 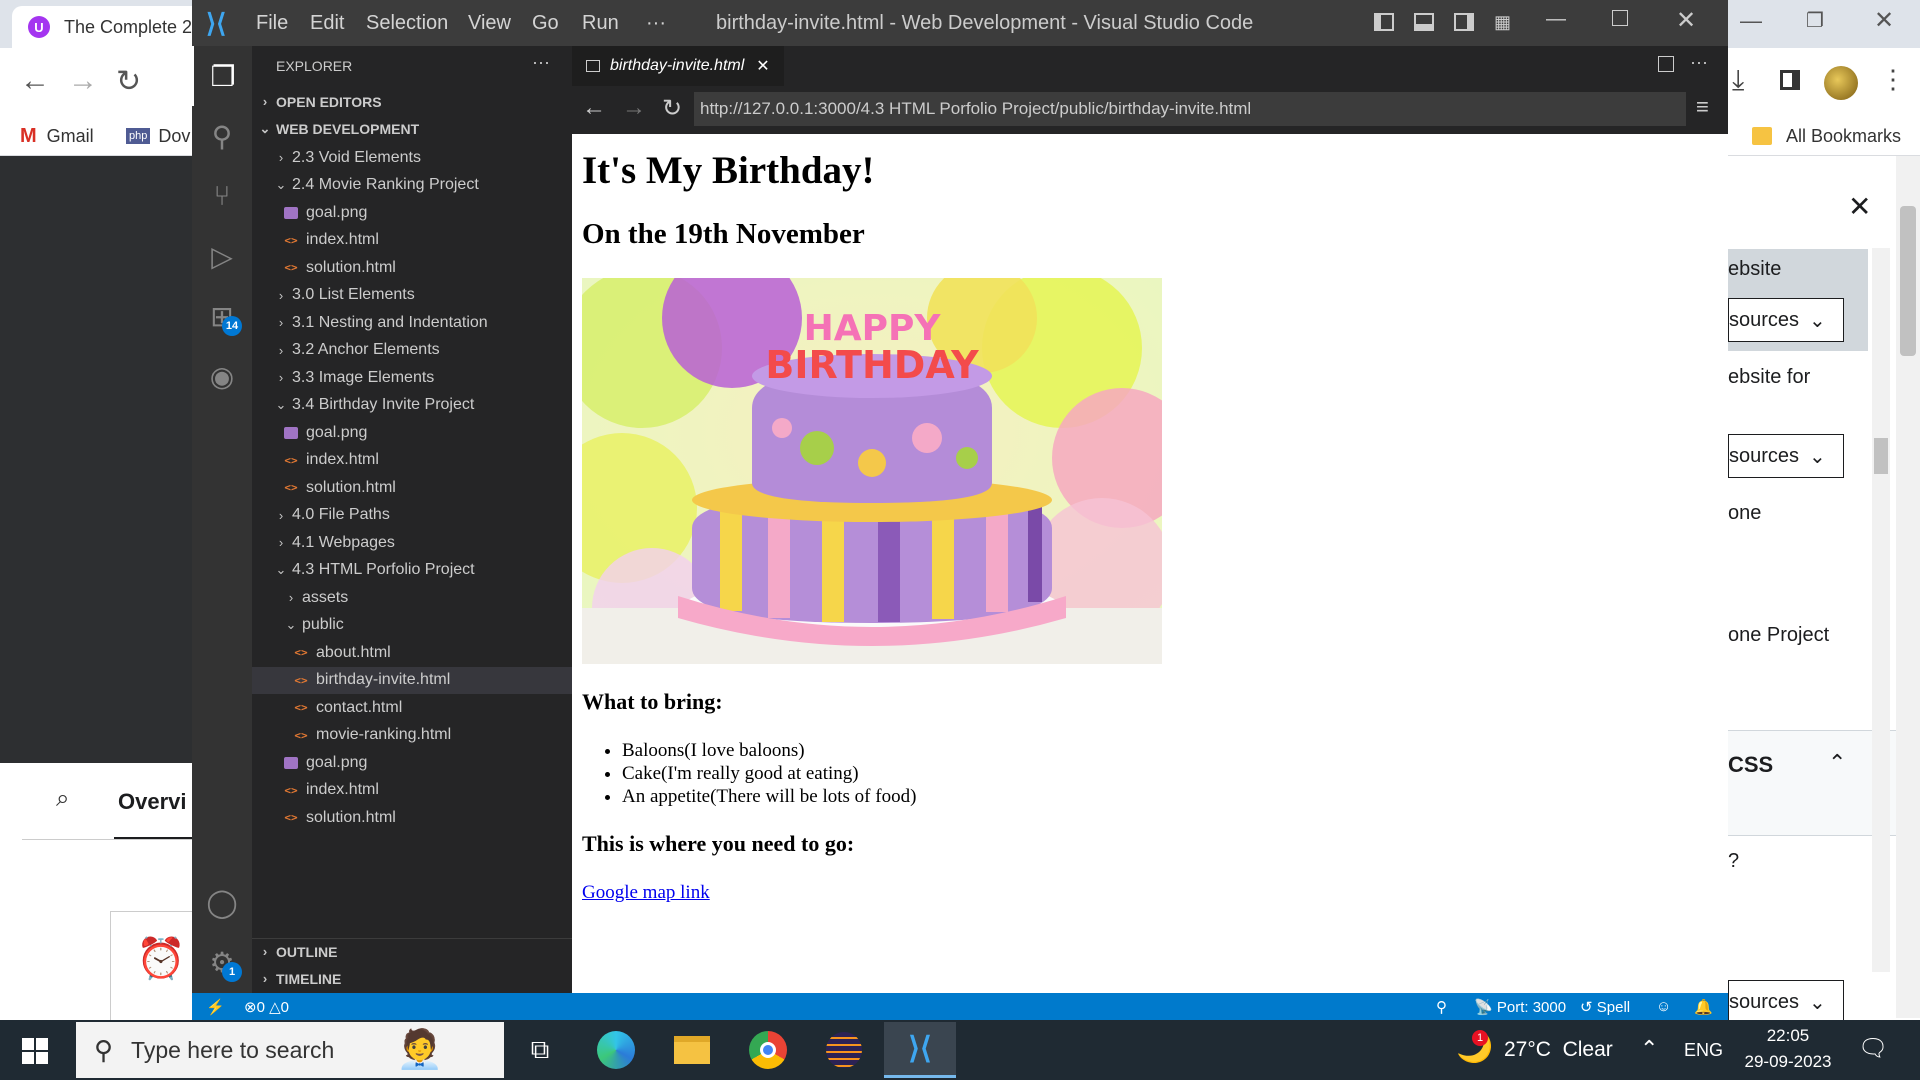 What do you see at coordinates (412, 405) in the screenshot?
I see `tree-folder: ⌄ 3.4 Birthday Invite Project` at bounding box center [412, 405].